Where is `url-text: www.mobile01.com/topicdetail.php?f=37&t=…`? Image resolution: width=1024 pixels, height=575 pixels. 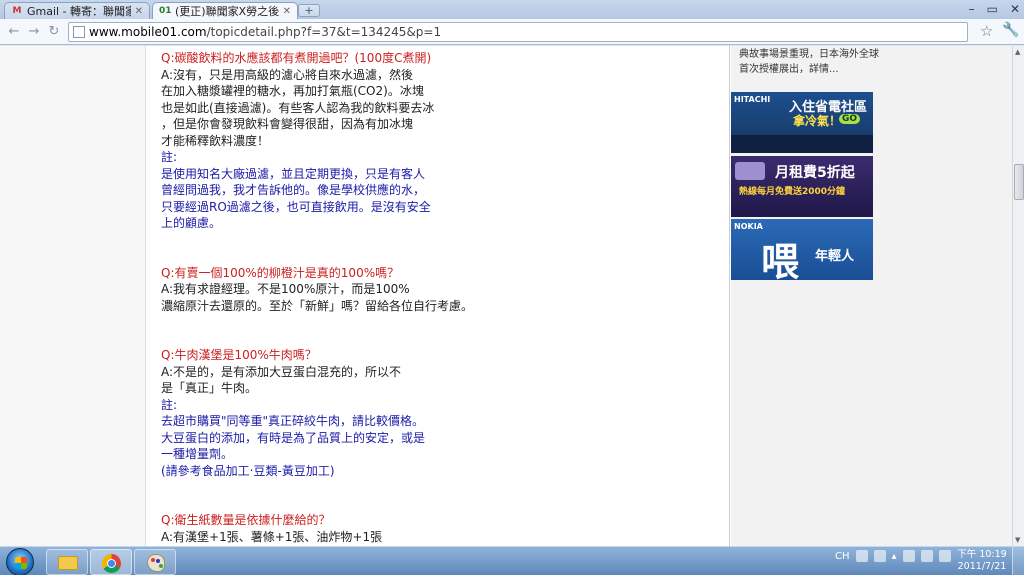 url-text: www.mobile01.com/topicdetail.php?f=37&t=… is located at coordinates (265, 32).